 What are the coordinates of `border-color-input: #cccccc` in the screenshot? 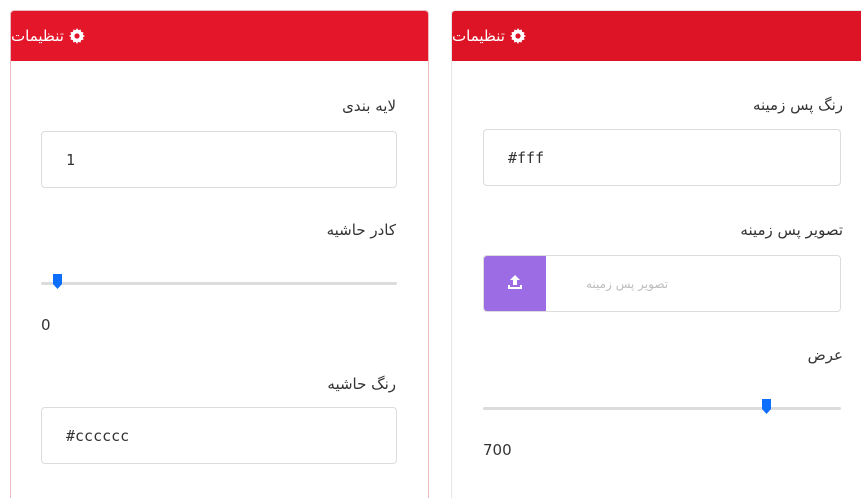 It's located at (219, 435).